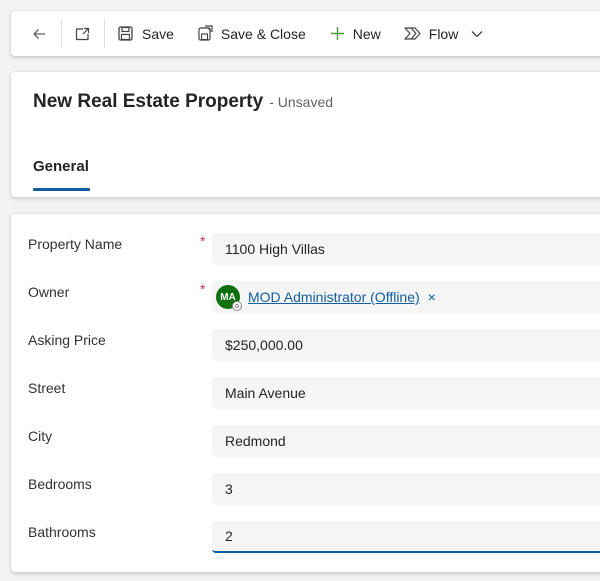  What do you see at coordinates (125, 33) in the screenshot?
I see `save-icon` at bounding box center [125, 33].